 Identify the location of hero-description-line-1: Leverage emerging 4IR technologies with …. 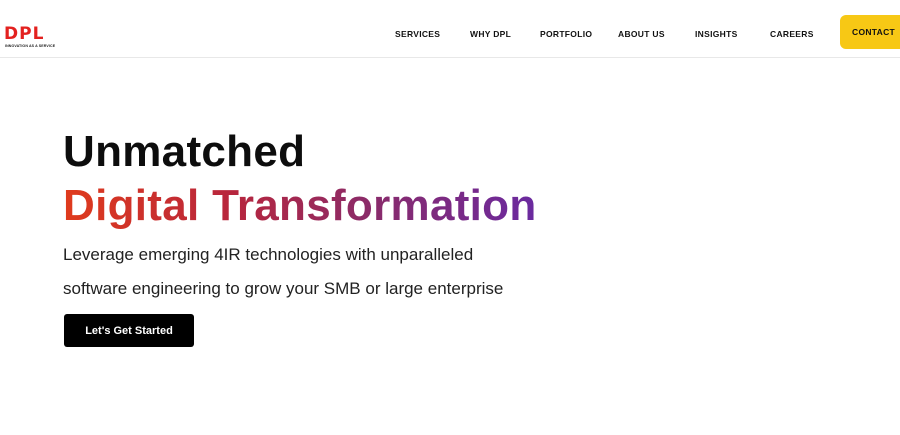
(268, 254).